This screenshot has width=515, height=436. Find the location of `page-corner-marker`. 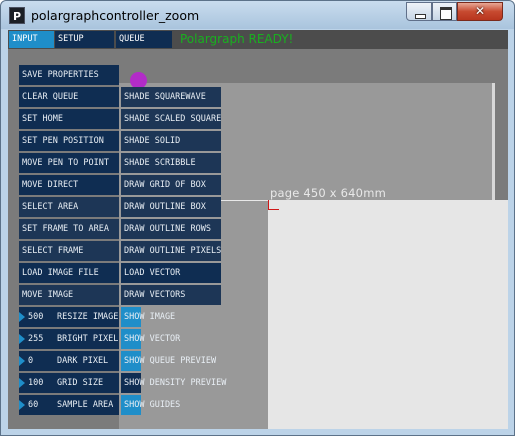

page-corner-marker is located at coordinates (273, 205).